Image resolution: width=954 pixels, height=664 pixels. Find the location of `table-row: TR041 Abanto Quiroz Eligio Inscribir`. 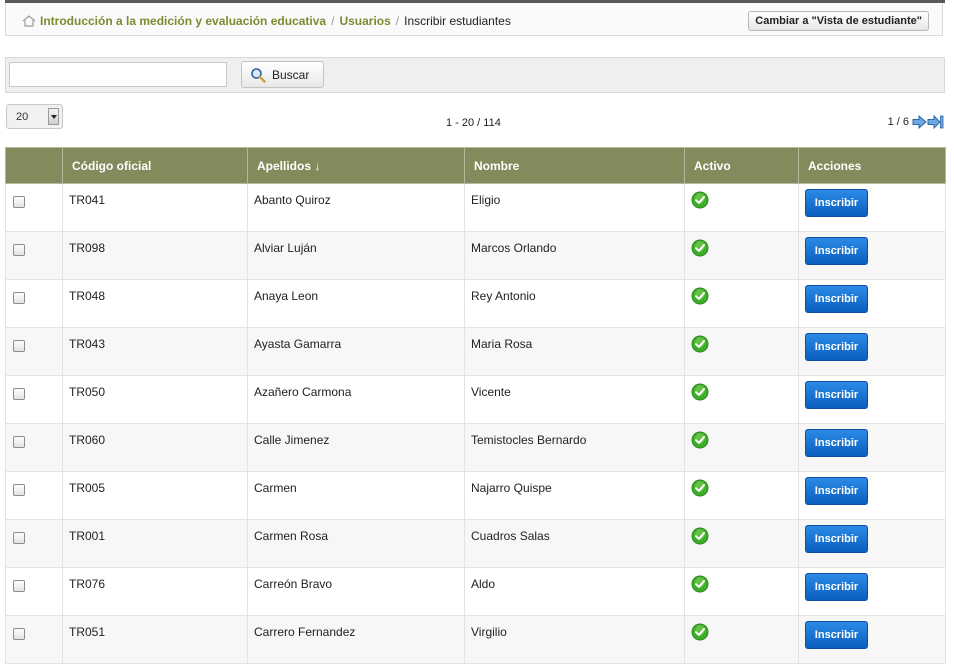

table-row: TR041 Abanto Quiroz Eligio Inscribir is located at coordinates (475, 207).